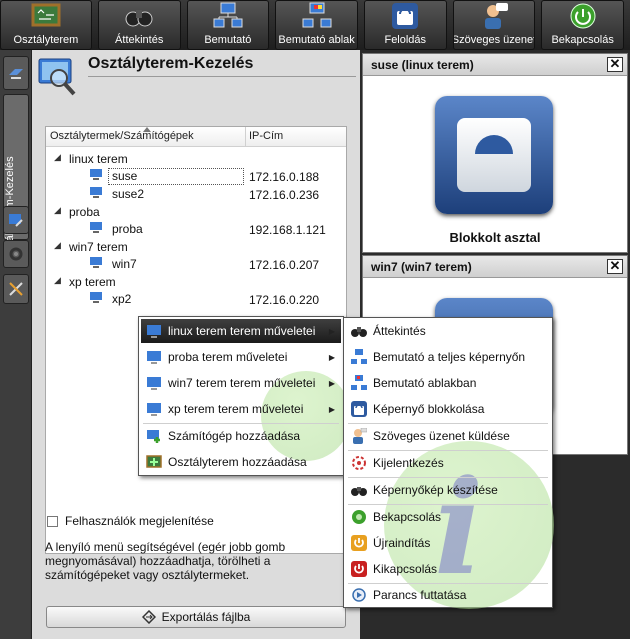 The height and width of the screenshot is (639, 630). I want to click on menu-item-label: Újraindítás, so click(402, 543).